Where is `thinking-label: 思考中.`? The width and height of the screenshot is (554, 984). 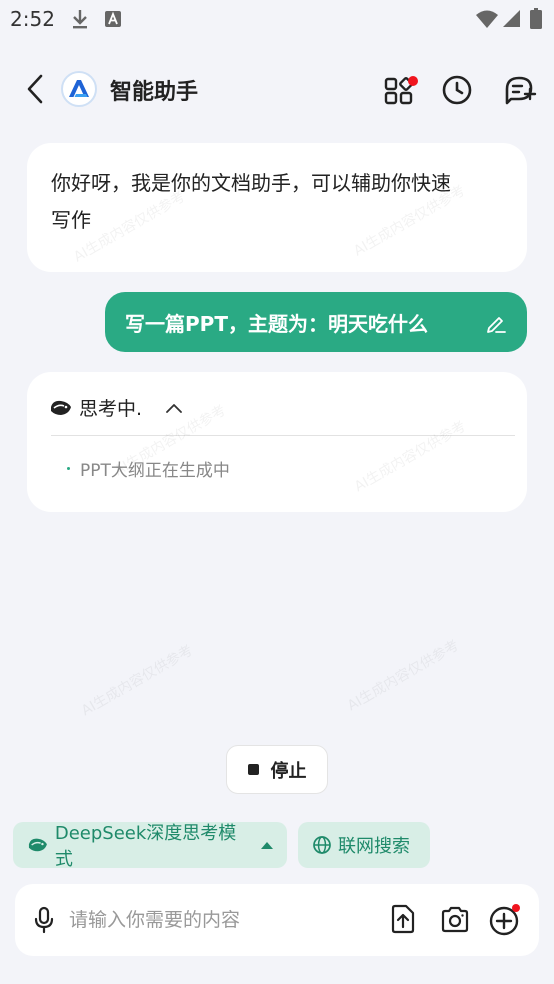 thinking-label: 思考中. is located at coordinates (111, 409).